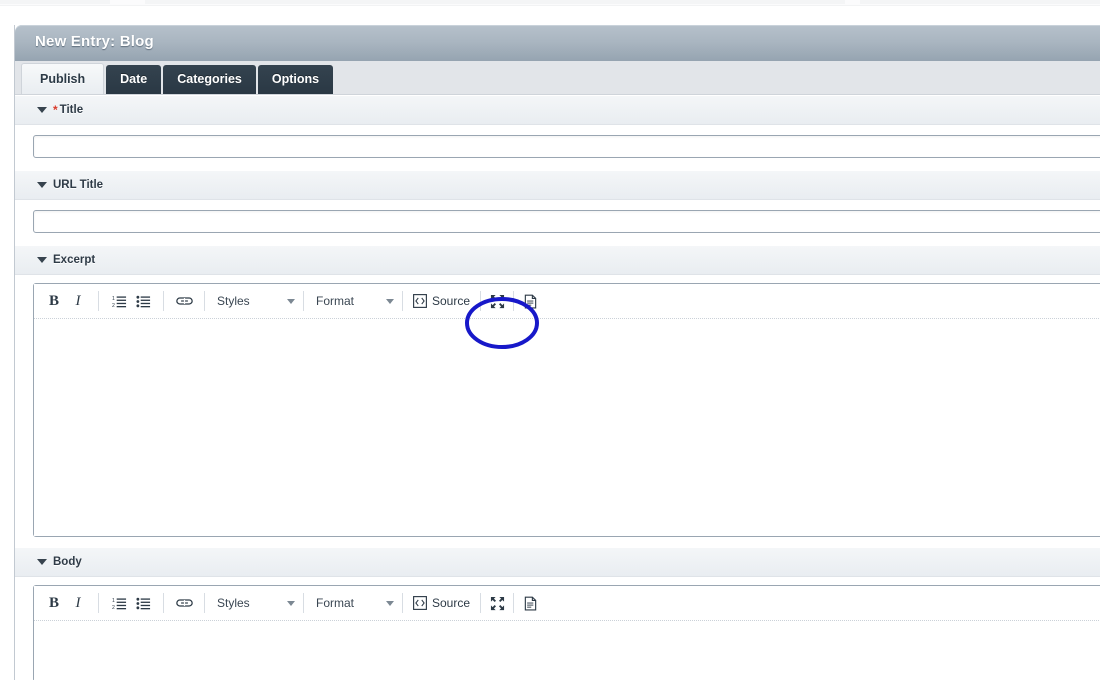 The height and width of the screenshot is (680, 1100). I want to click on body-editor-toolbar: B I 1 2 Styles Format Source, so click(567, 603).